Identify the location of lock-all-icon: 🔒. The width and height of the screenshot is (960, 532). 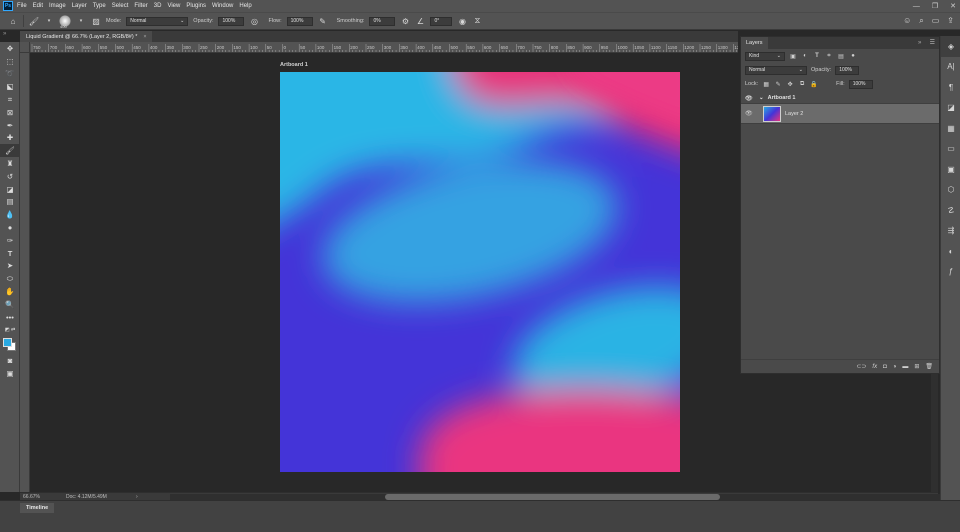
(814, 84).